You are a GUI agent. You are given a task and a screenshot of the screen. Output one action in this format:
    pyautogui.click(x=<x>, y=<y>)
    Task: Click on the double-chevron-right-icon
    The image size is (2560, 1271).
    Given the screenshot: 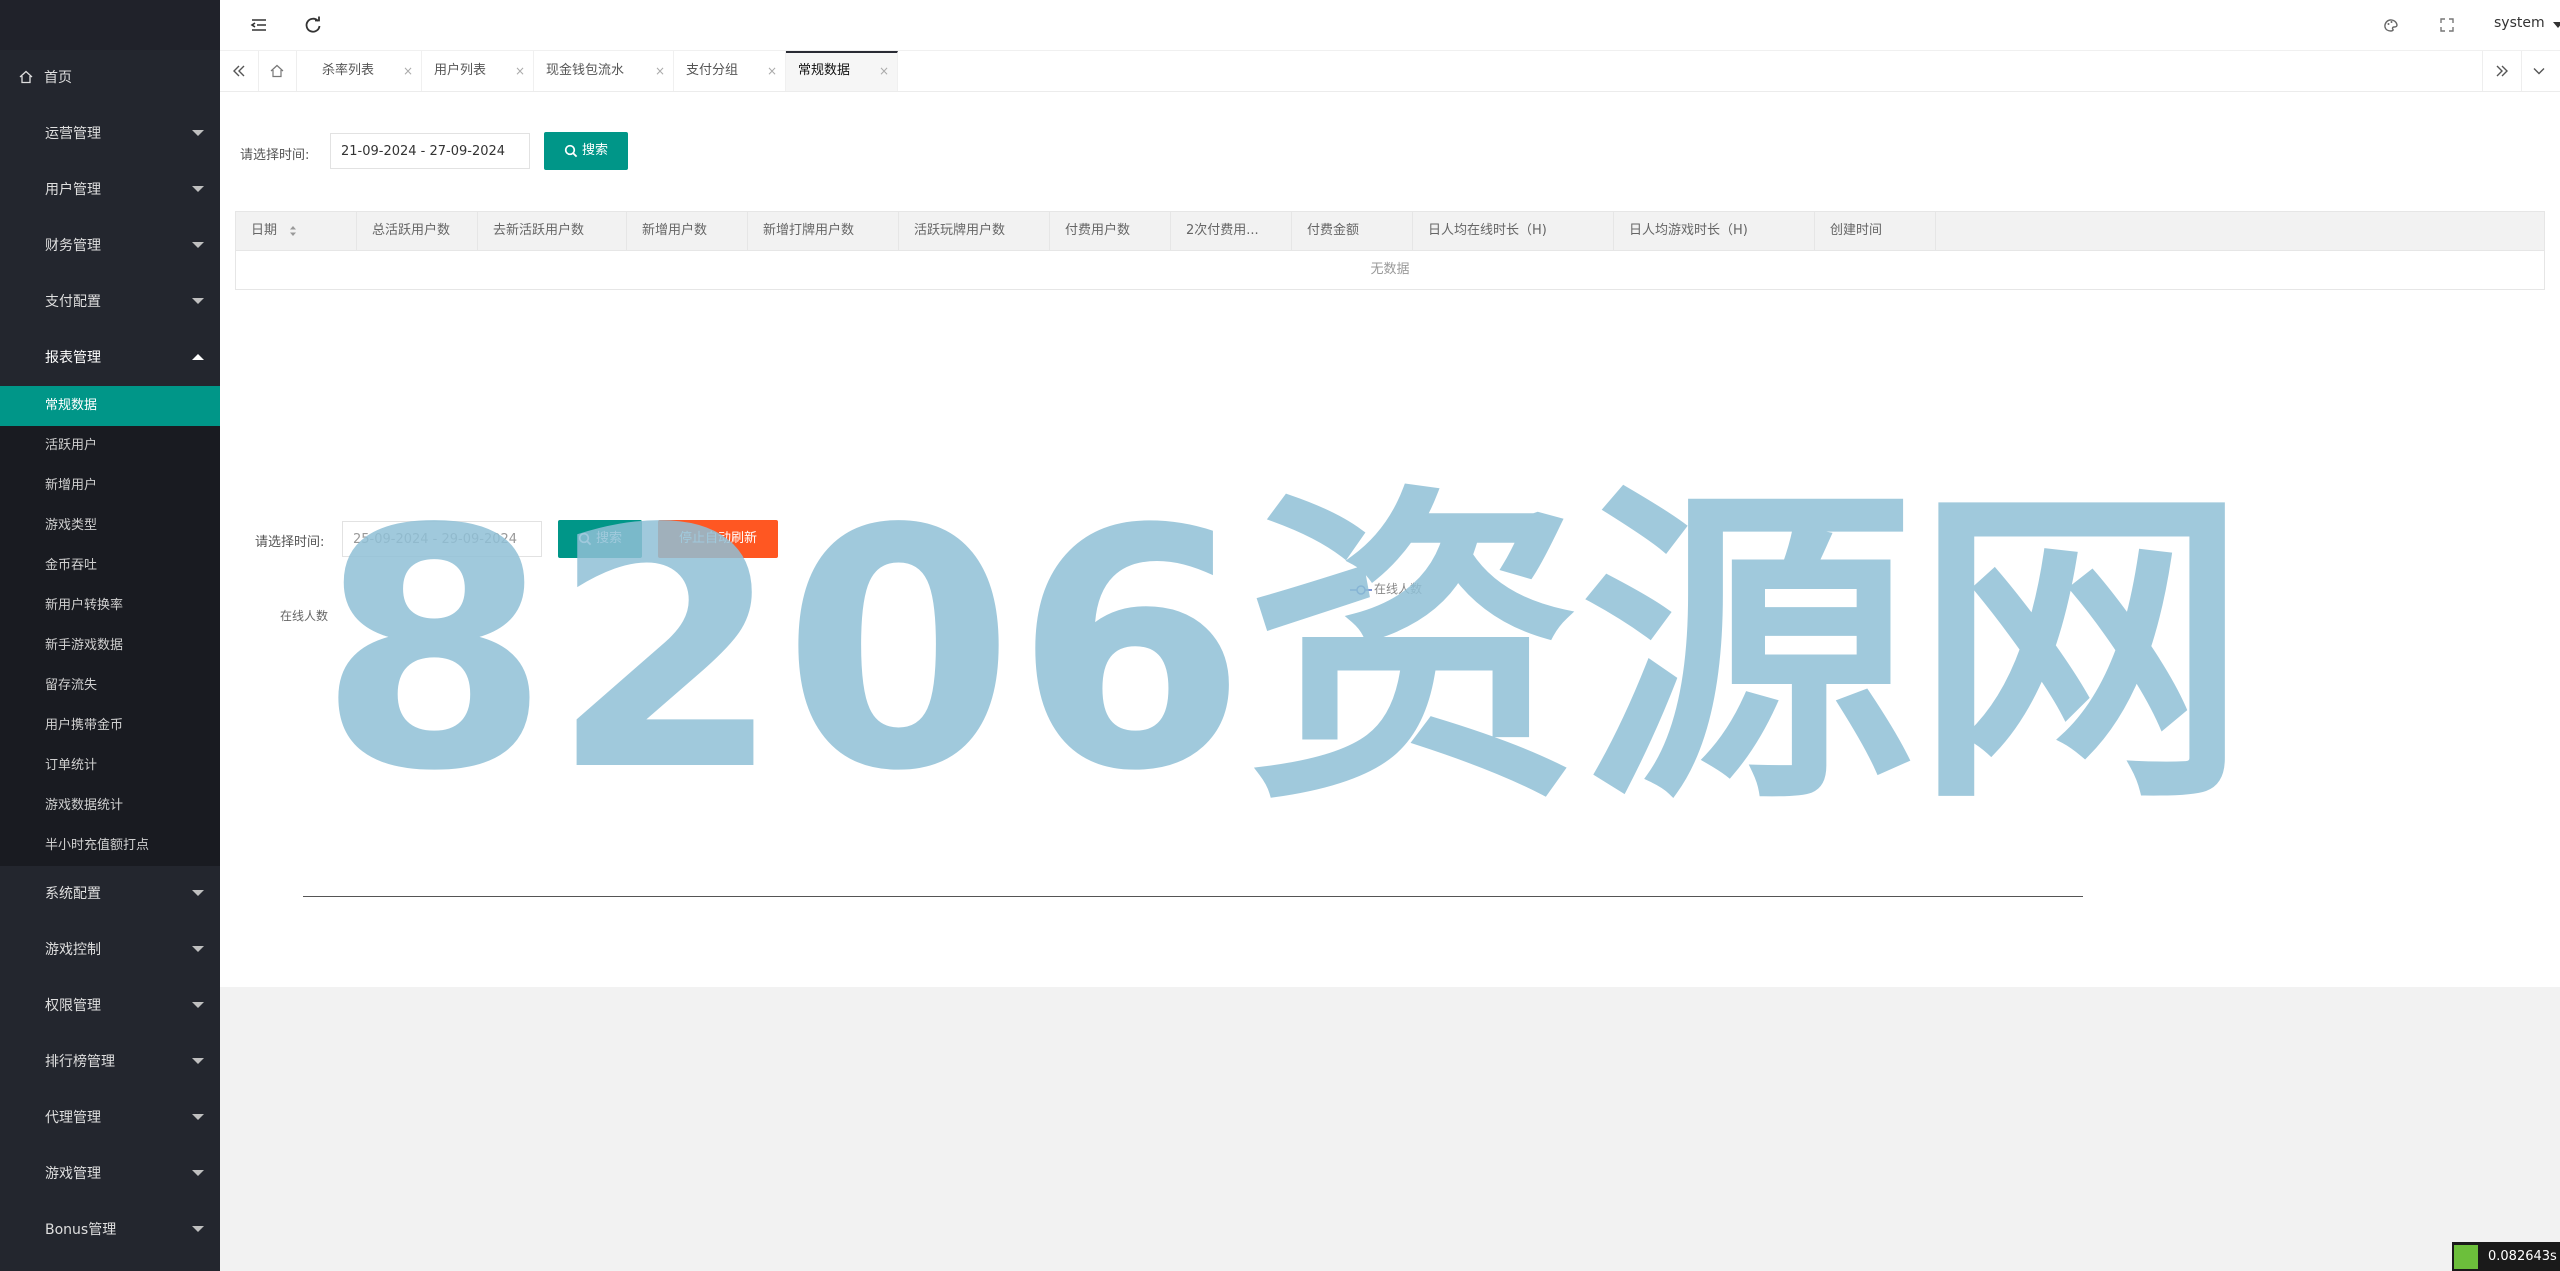 What is the action you would take?
    pyautogui.click(x=2502, y=71)
    